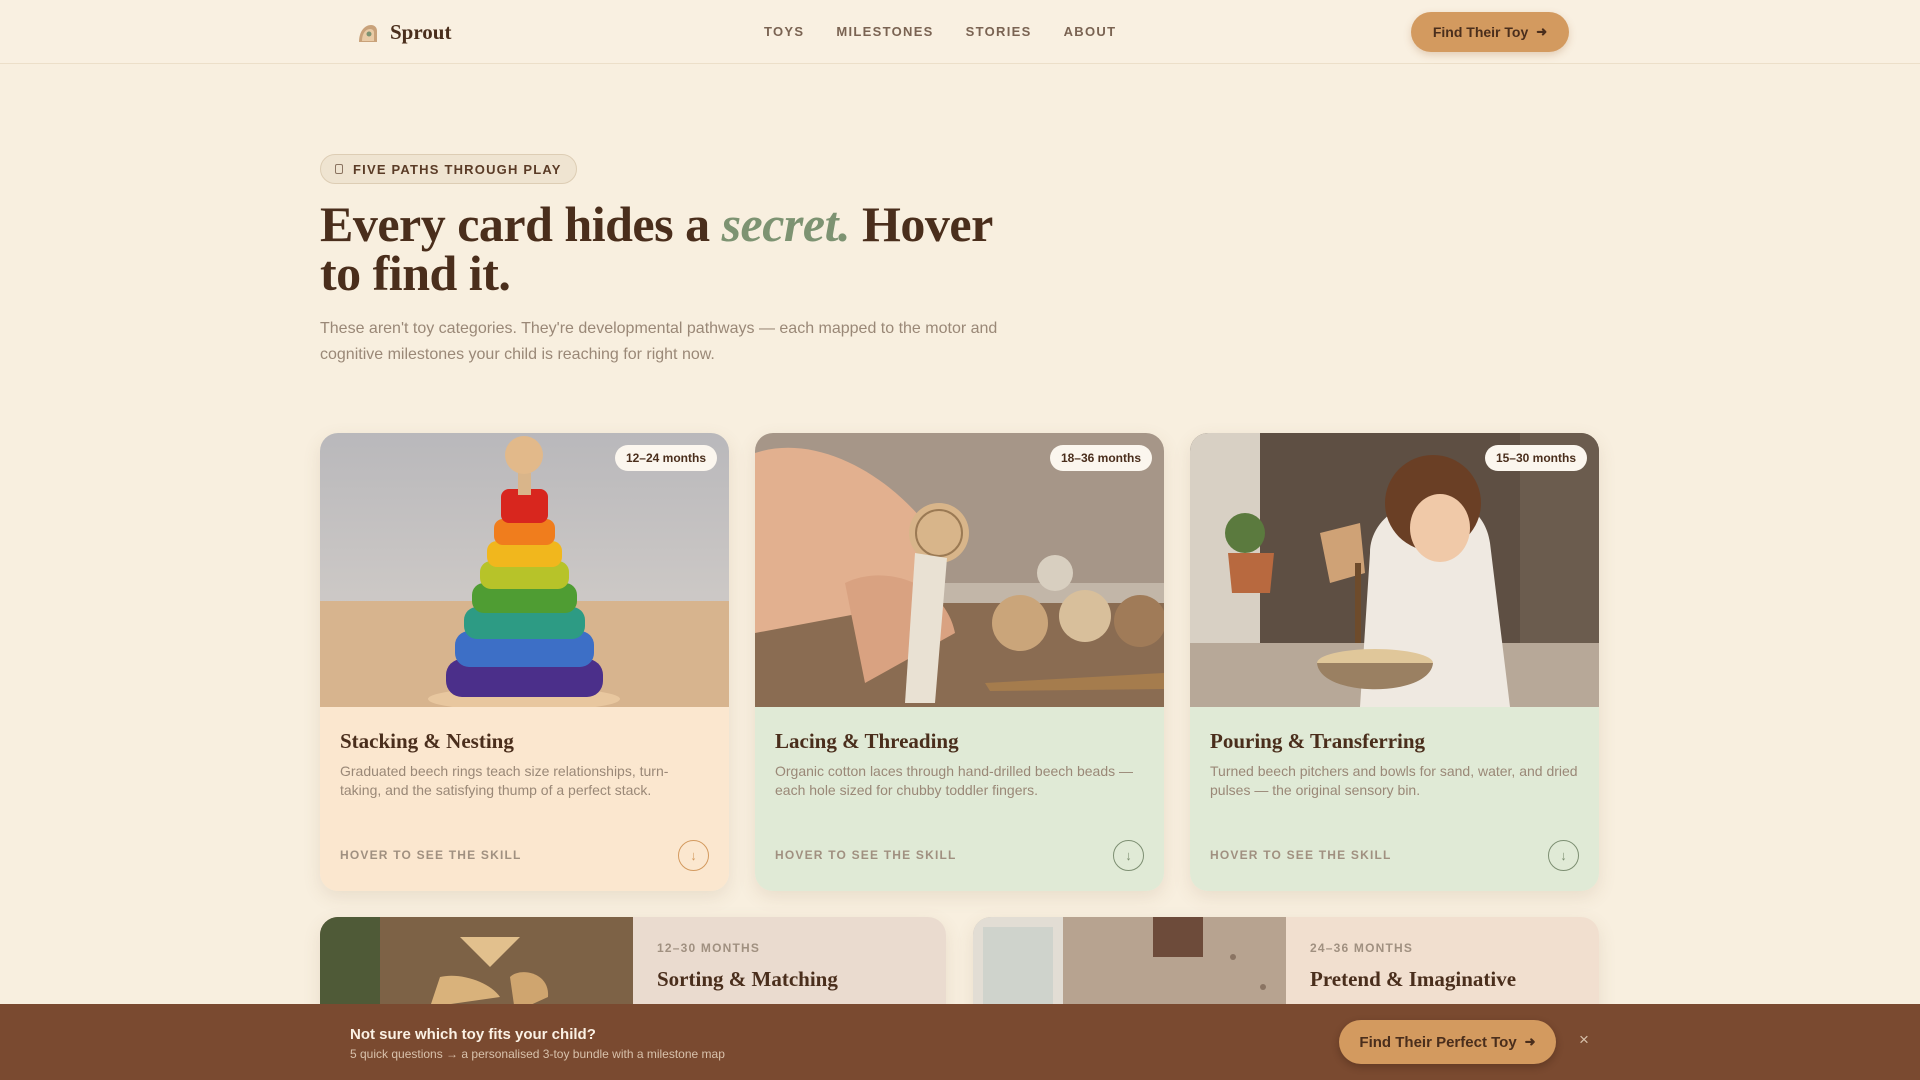  I want to click on age-badge: 12–24 months, so click(665, 458).